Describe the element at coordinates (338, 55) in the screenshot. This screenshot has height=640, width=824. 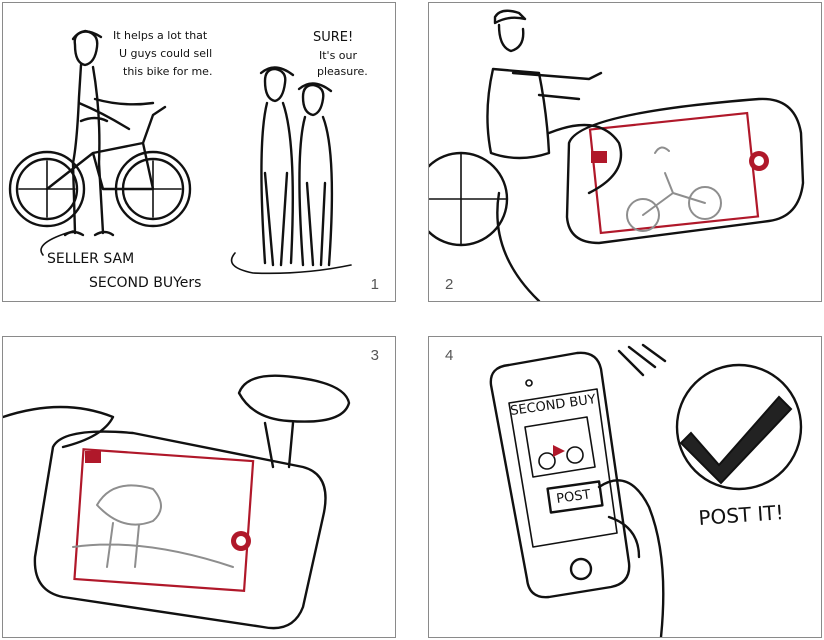
I see `buyers-speech-line-2: It's our` at that location.